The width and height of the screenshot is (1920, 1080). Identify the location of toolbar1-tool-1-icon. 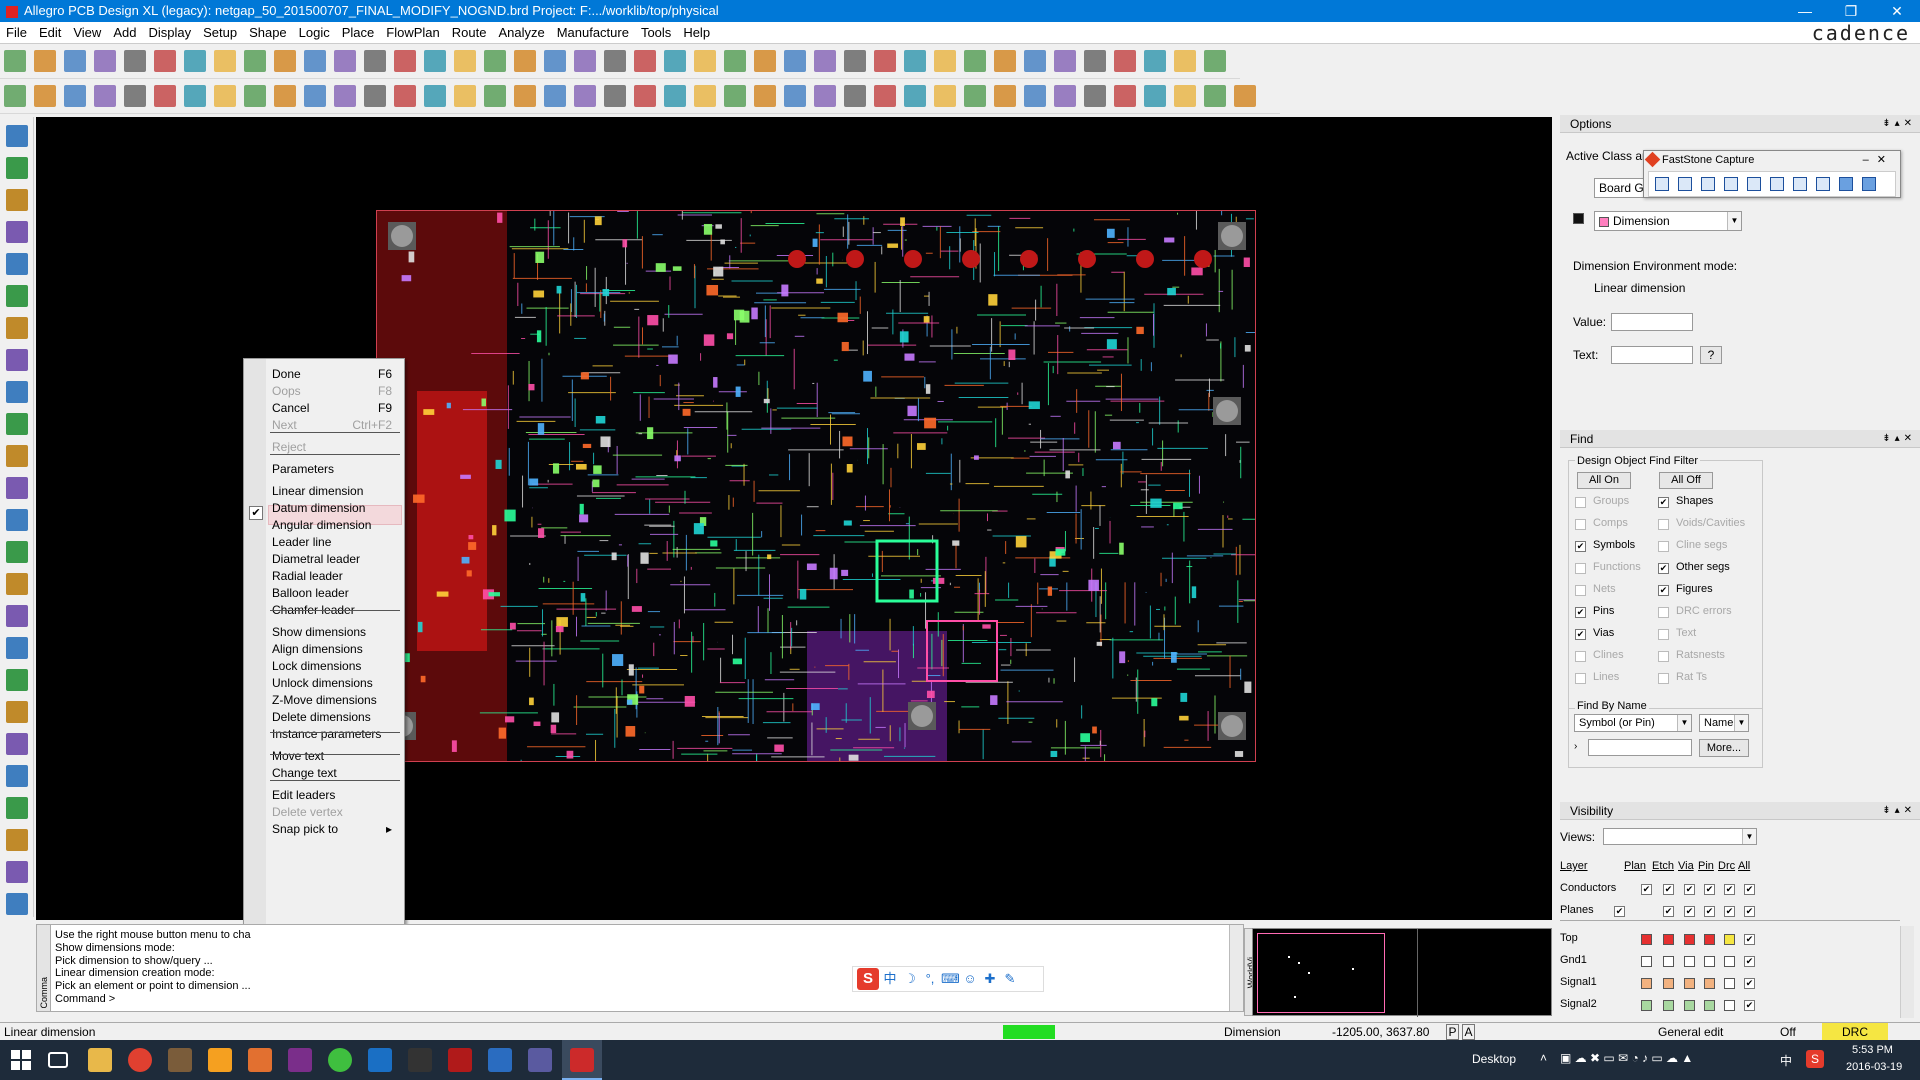
(15, 61).